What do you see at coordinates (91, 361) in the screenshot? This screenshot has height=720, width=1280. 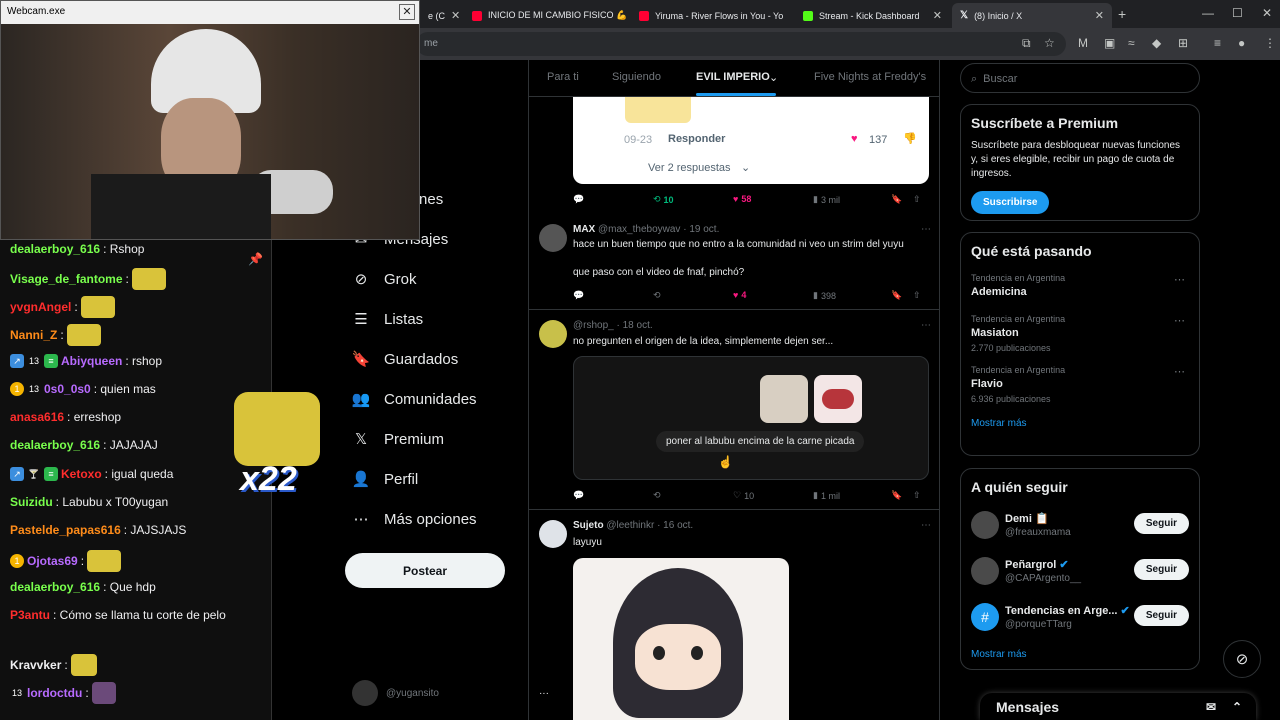 I see `chat-user: Abiyqueen` at bounding box center [91, 361].